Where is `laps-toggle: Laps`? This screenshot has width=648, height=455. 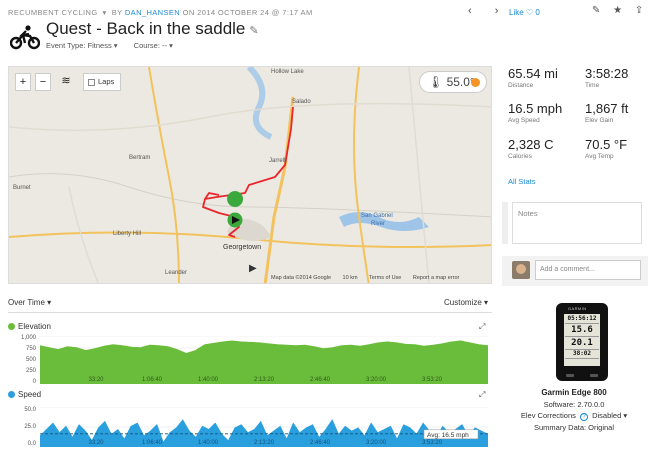
laps-toggle: Laps is located at coordinates (102, 82).